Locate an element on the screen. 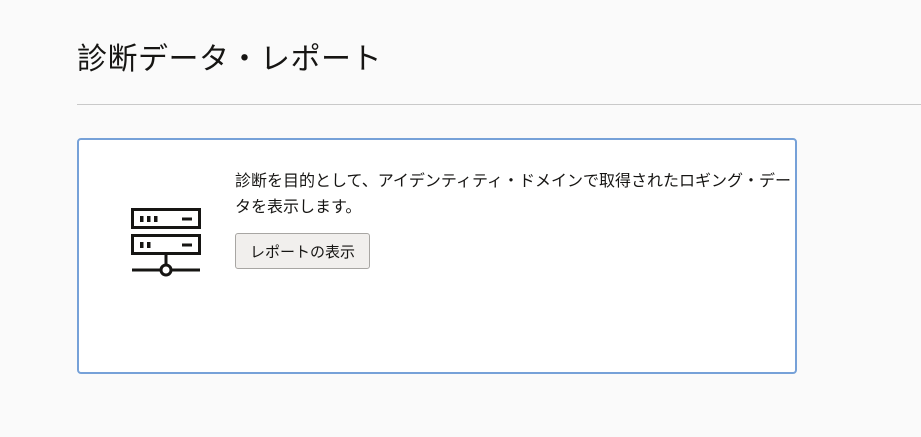  page-title: 診断データ・レポート is located at coordinates (229, 59).